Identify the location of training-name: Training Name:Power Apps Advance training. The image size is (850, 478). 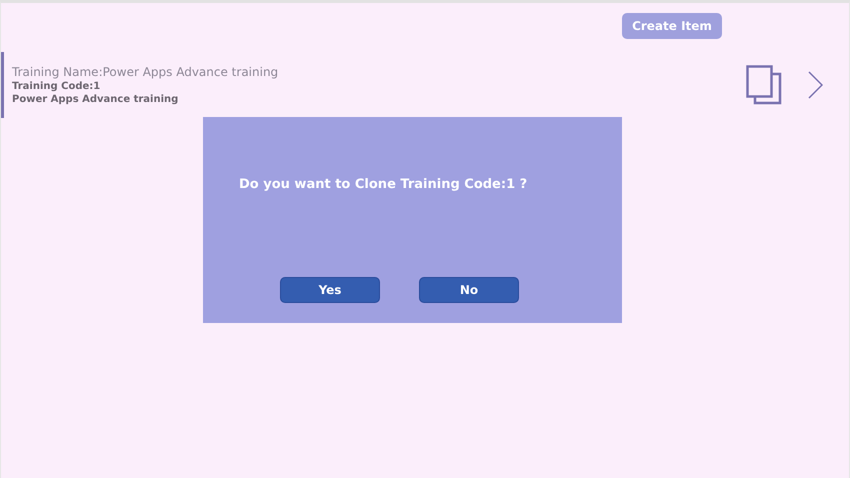
(146, 72).